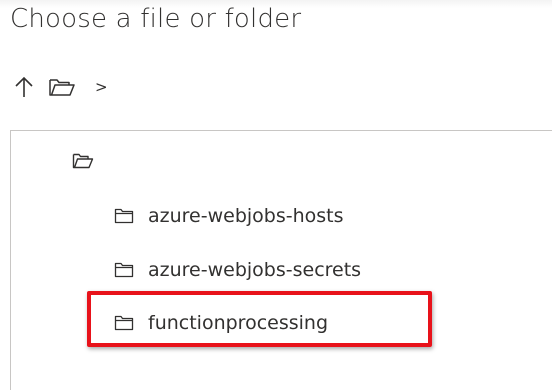  I want to click on dialog-title: Choose a file or folder, so click(156, 19).